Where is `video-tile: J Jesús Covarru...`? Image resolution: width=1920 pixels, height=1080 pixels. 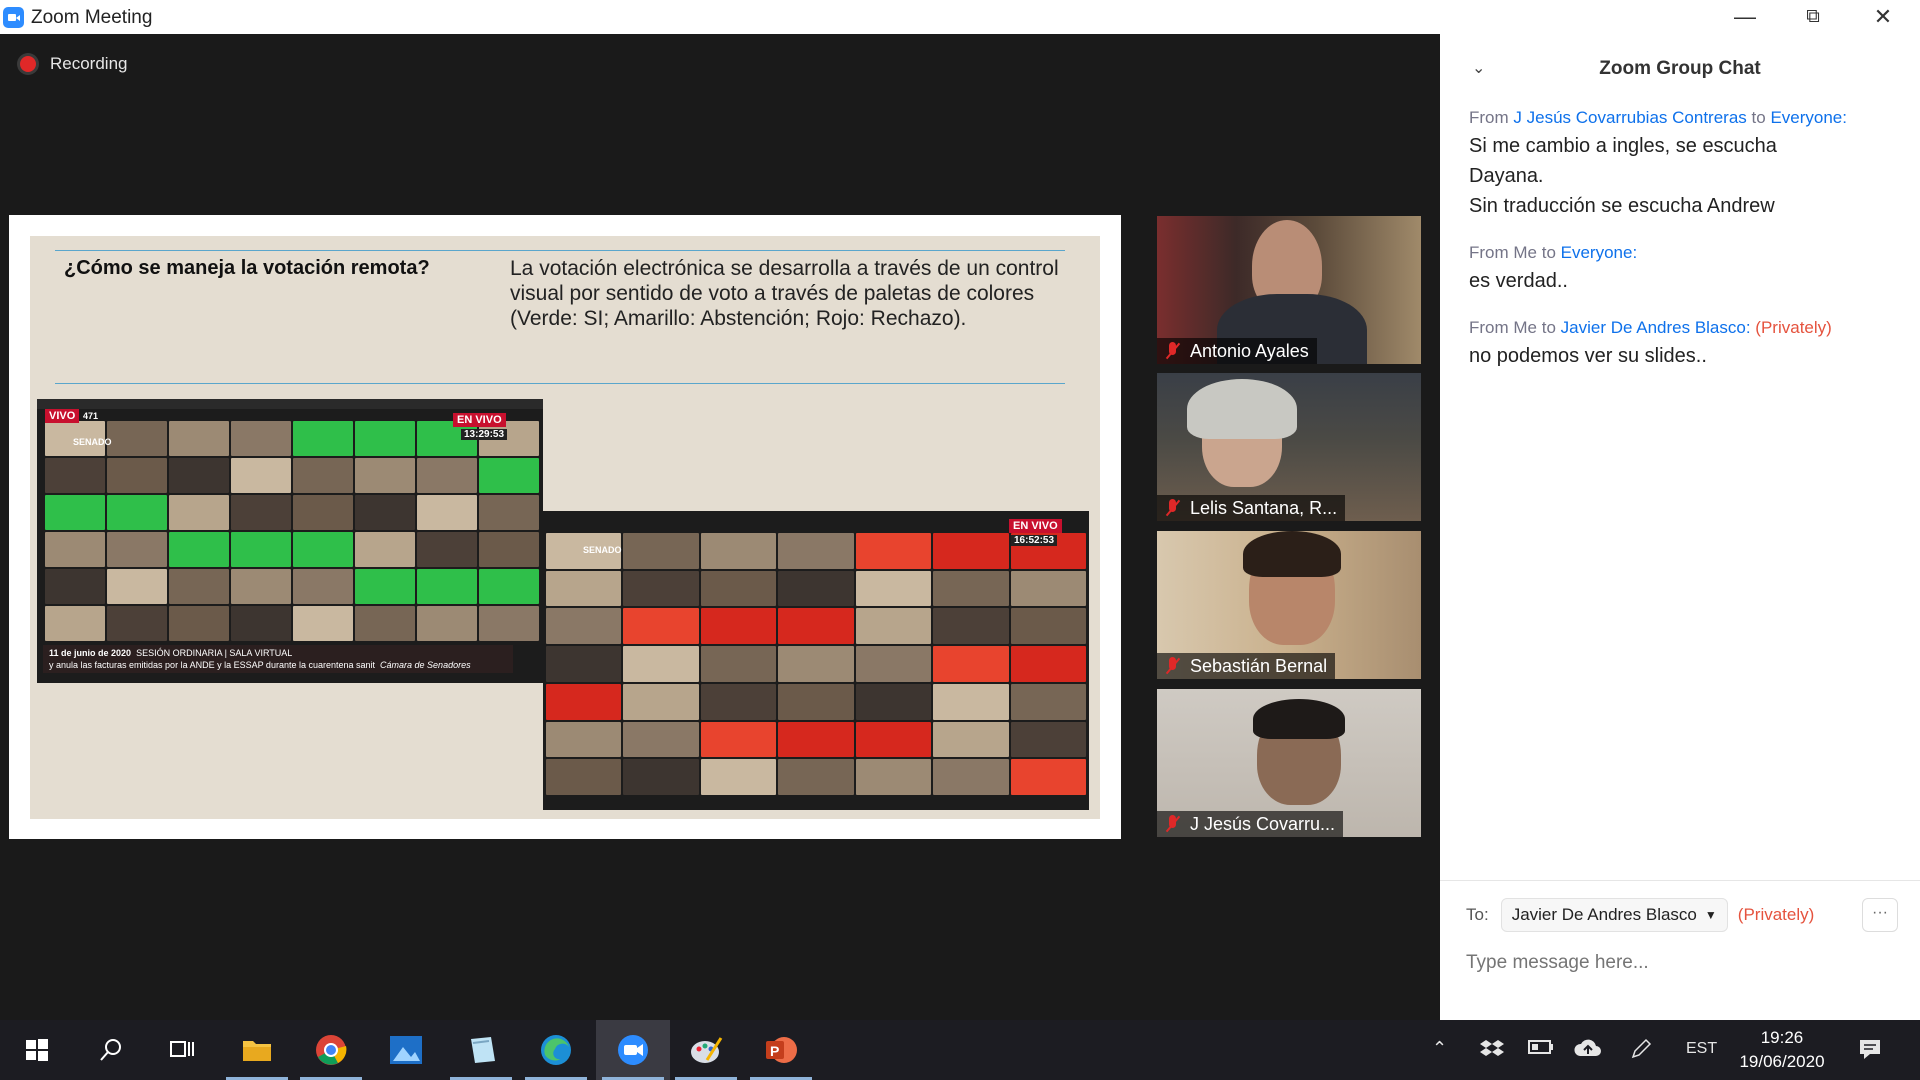 video-tile: J Jesús Covarru... is located at coordinates (1289, 763).